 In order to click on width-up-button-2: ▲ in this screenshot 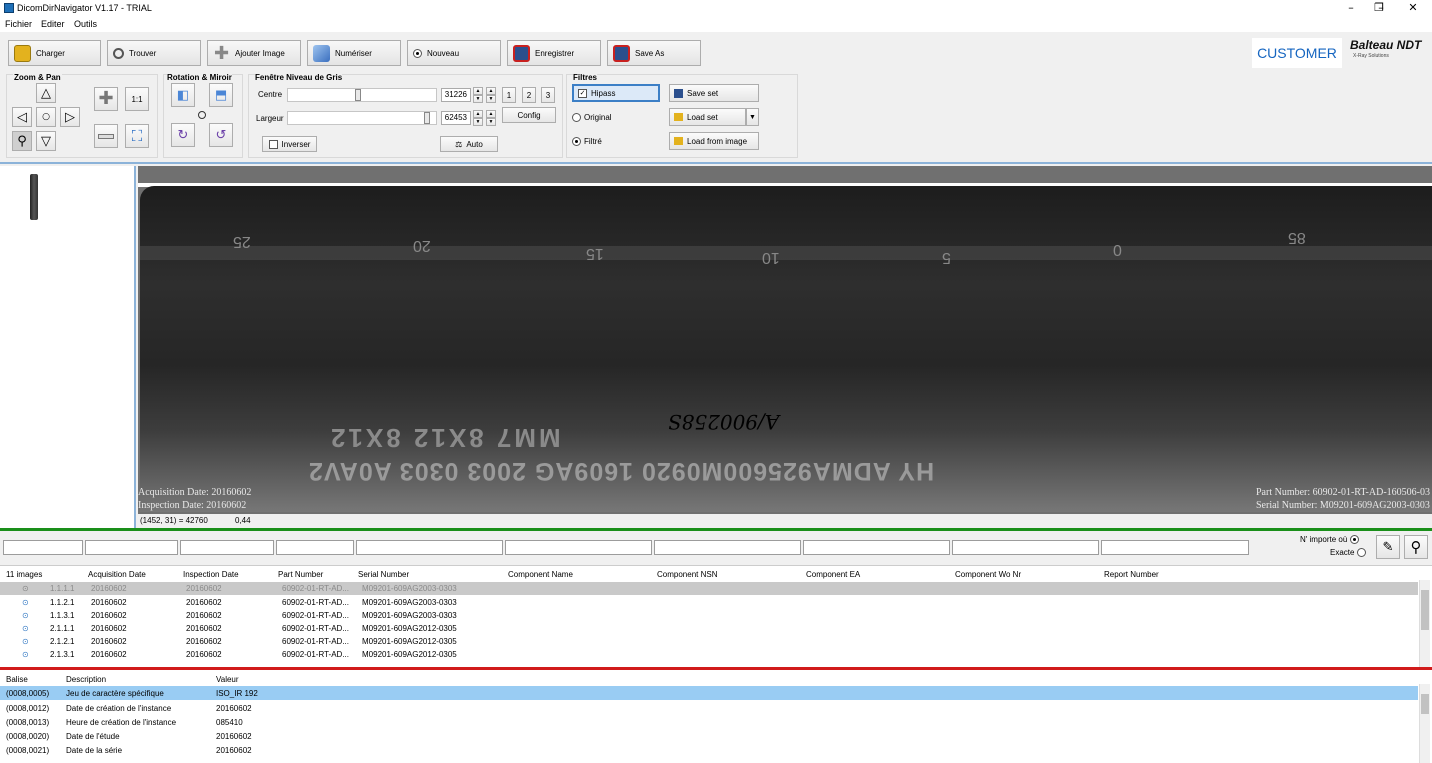, I will do `click(491, 114)`.